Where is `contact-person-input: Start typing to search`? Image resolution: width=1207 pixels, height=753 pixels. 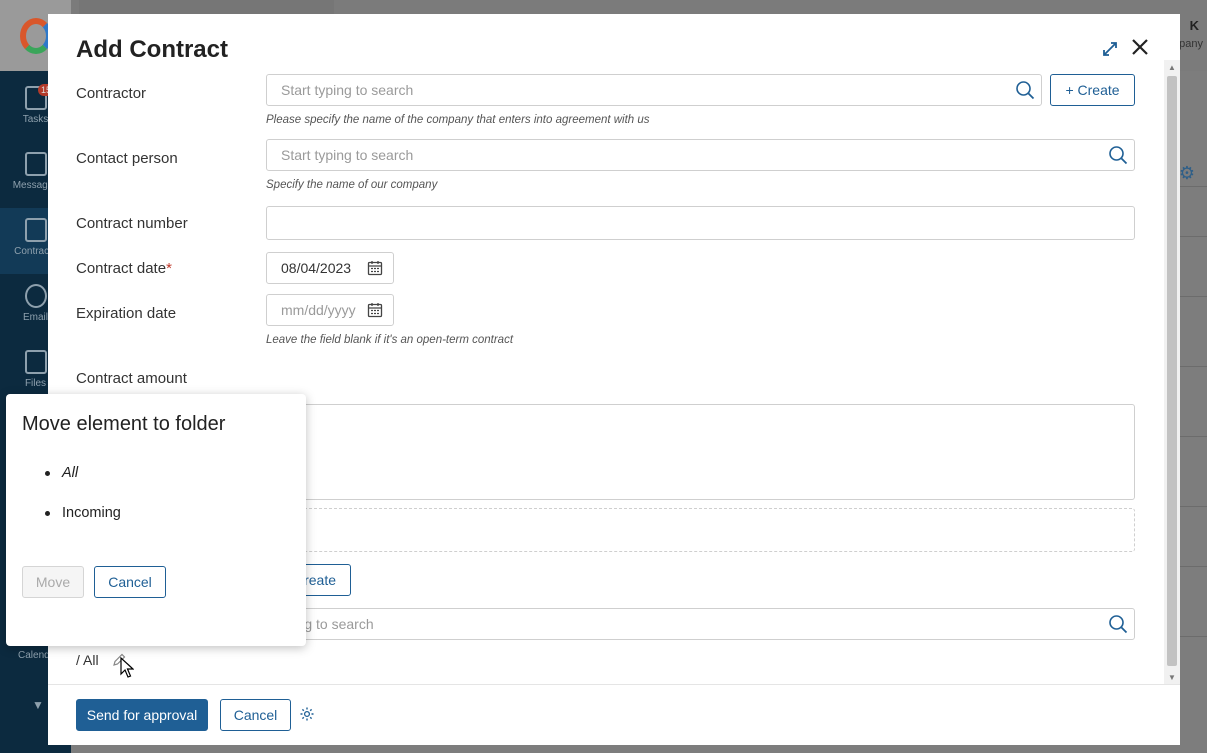
contact-person-input: Start typing to search is located at coordinates (700, 155).